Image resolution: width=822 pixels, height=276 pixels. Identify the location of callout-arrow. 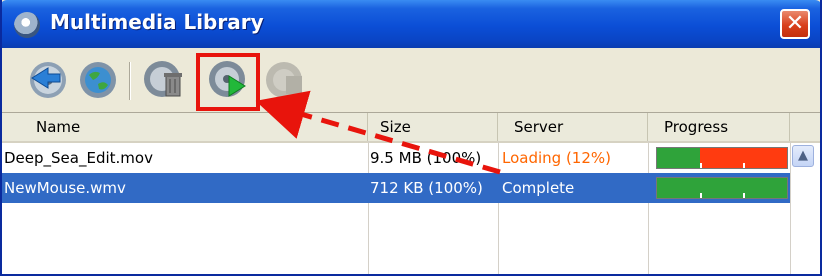
(378, 132).